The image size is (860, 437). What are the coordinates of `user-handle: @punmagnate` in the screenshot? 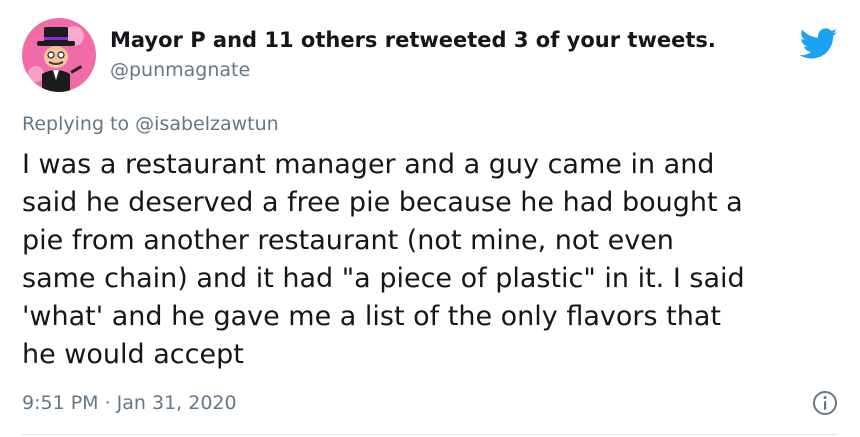 It's located at (180, 70).